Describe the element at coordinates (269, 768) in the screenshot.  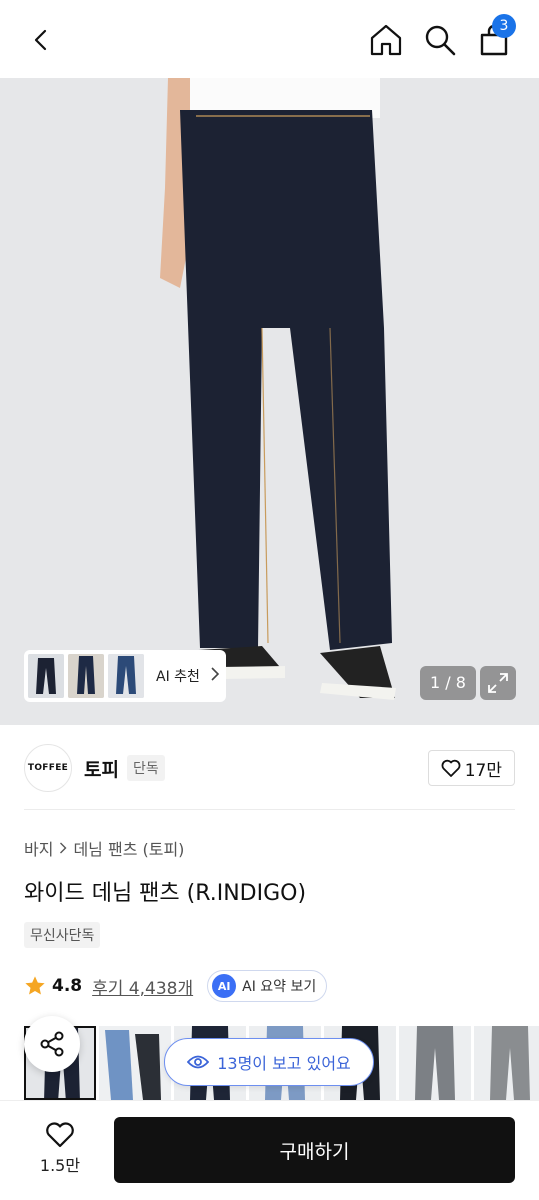
I see `brand-row: TOFFEE 토피 단독 17만` at that location.